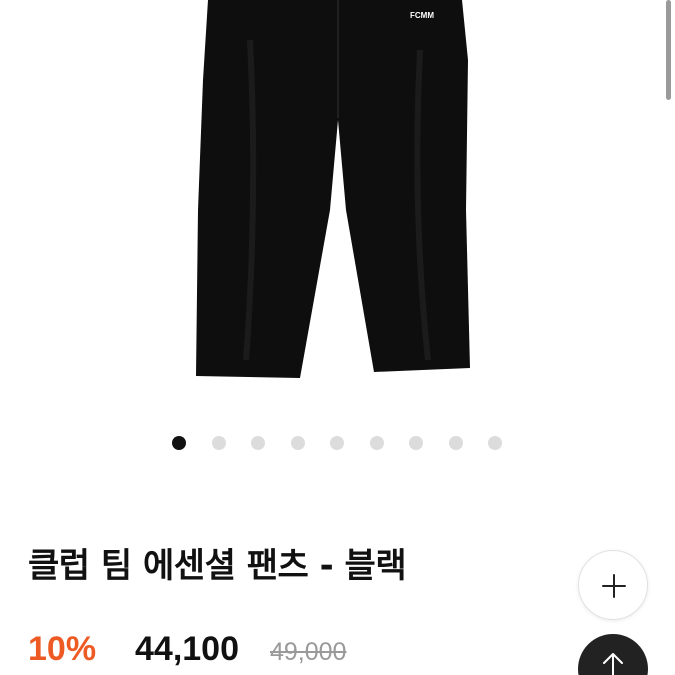 The height and width of the screenshot is (675, 675). I want to click on scrollbar, so click(668, 50).